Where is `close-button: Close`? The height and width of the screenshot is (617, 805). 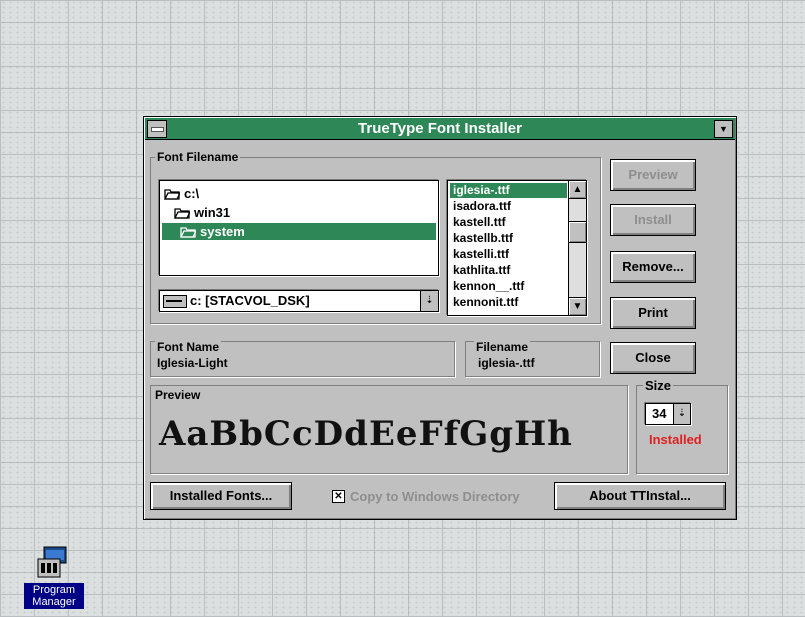
close-button: Close is located at coordinates (653, 358).